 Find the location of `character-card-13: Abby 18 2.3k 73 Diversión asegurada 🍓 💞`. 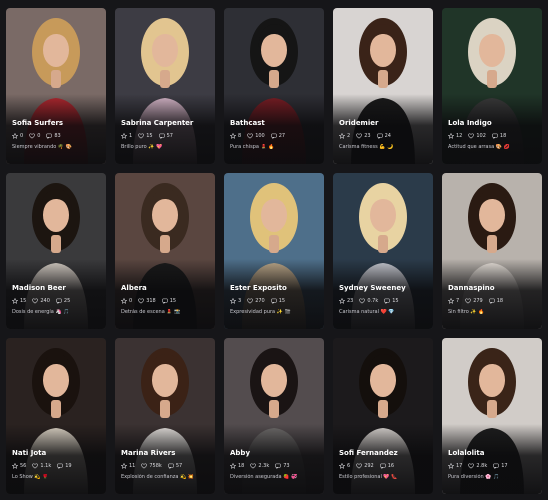

character-card-13: Abby 18 2.3k 73 Diversión asegurada 🍓 💞 is located at coordinates (274, 416).